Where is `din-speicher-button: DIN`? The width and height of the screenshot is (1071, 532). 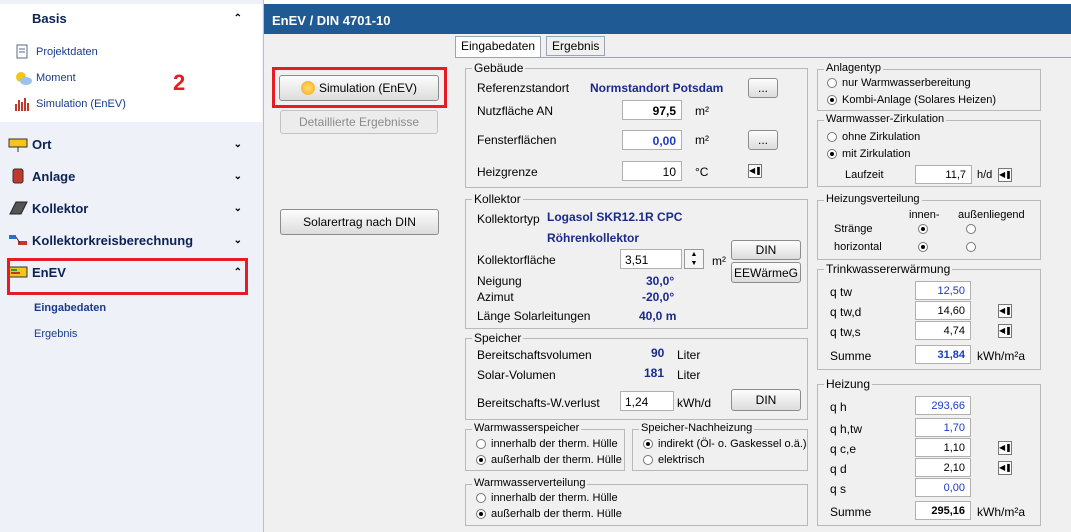
din-speicher-button: DIN is located at coordinates (766, 400).